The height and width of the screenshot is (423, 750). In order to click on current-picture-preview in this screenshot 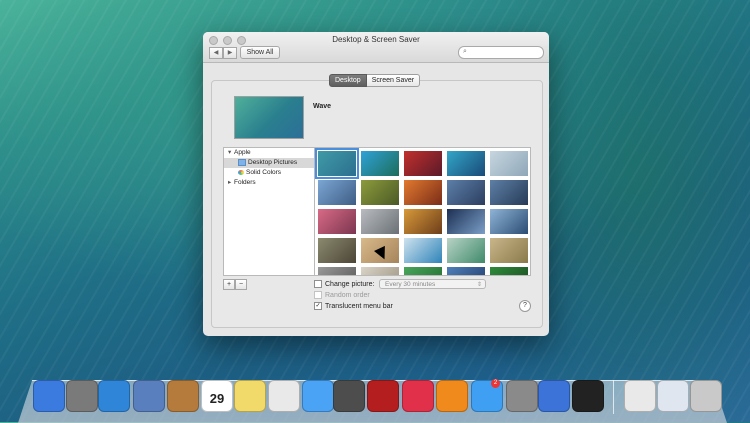, I will do `click(269, 117)`.